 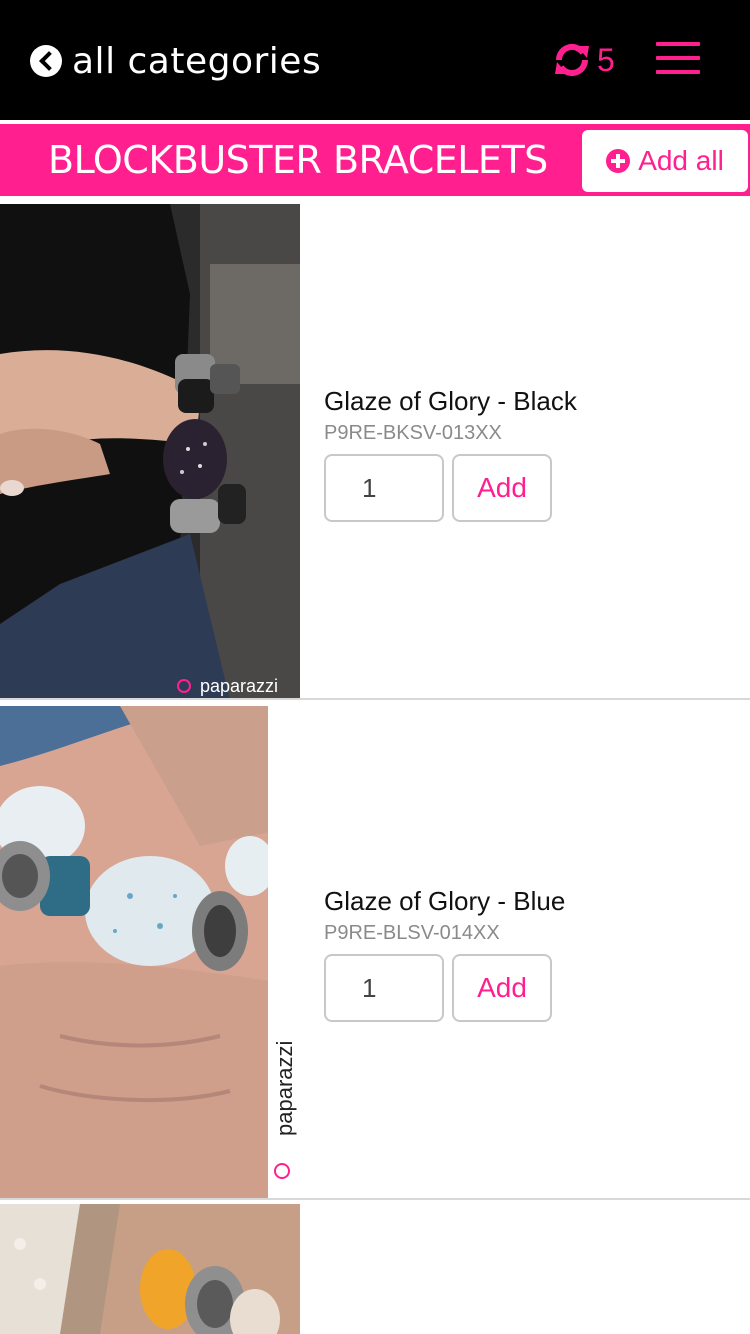 What do you see at coordinates (445, 901) in the screenshot?
I see `product-name: Glaze of Glory - Blue` at bounding box center [445, 901].